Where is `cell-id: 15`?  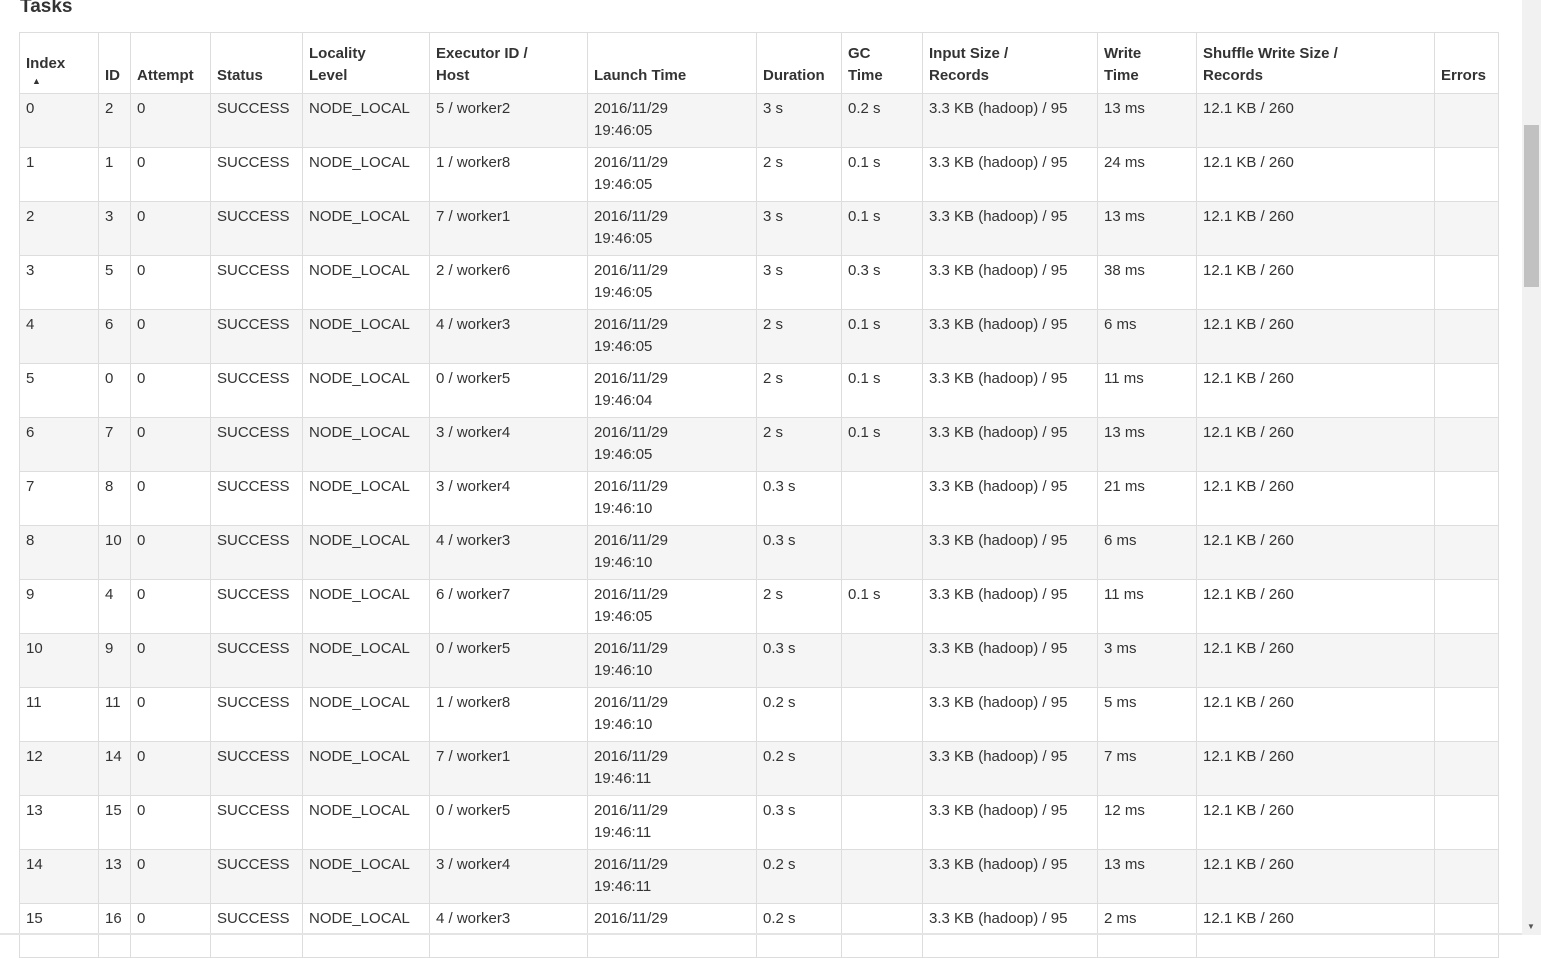 cell-id: 15 is located at coordinates (114, 822).